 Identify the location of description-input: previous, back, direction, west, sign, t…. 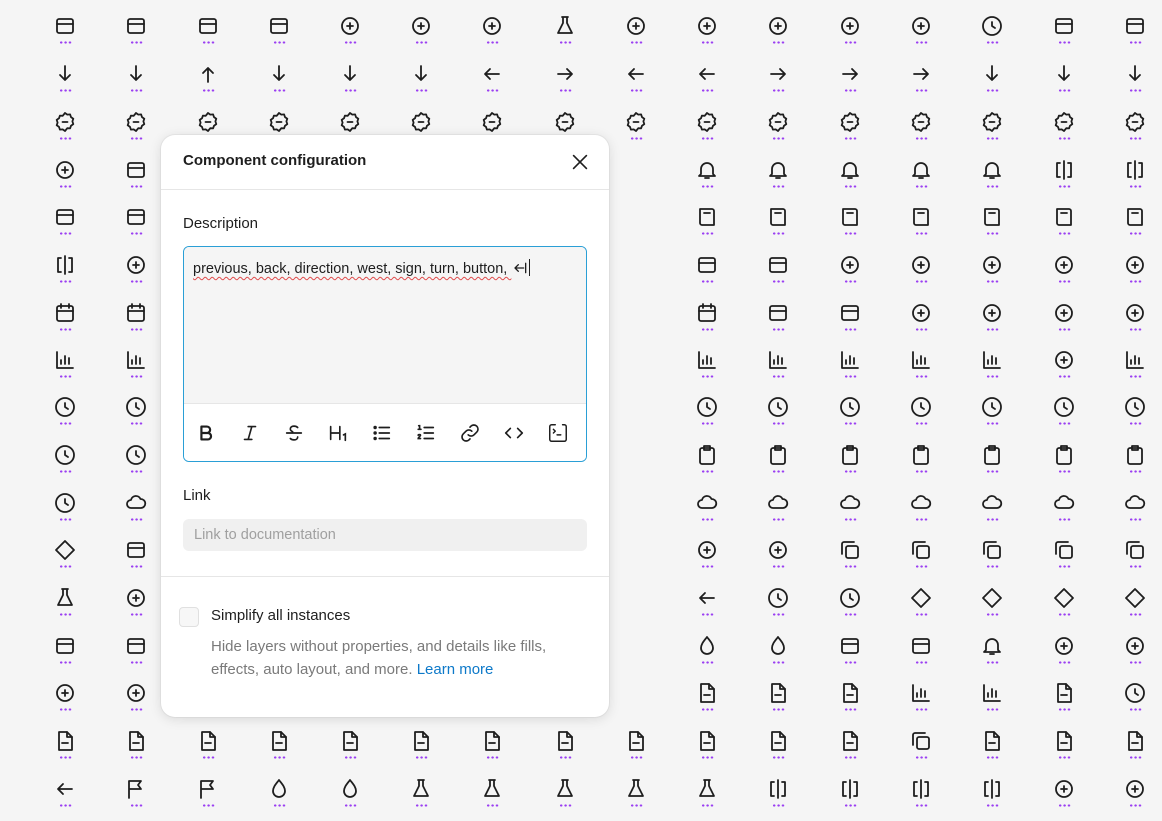
(385, 325).